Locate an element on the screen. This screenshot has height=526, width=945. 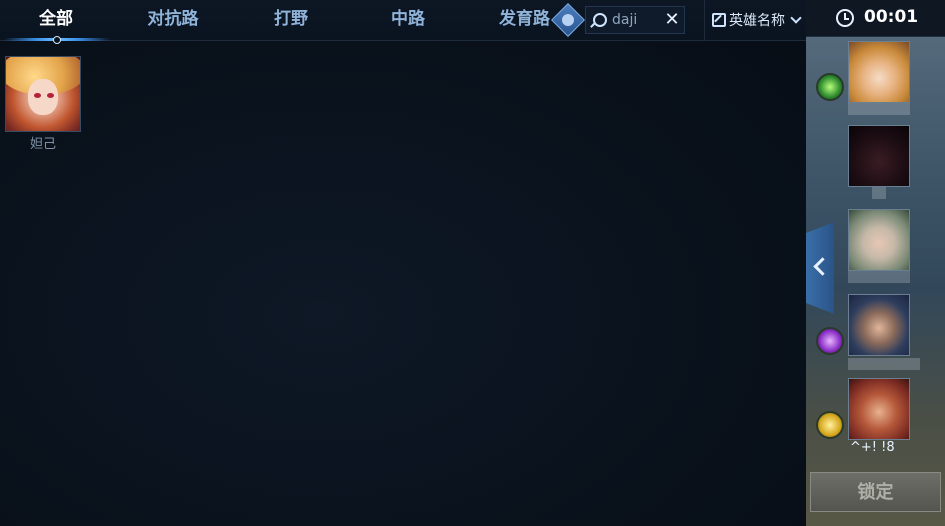
search-box: ✕ is located at coordinates (635, 20).